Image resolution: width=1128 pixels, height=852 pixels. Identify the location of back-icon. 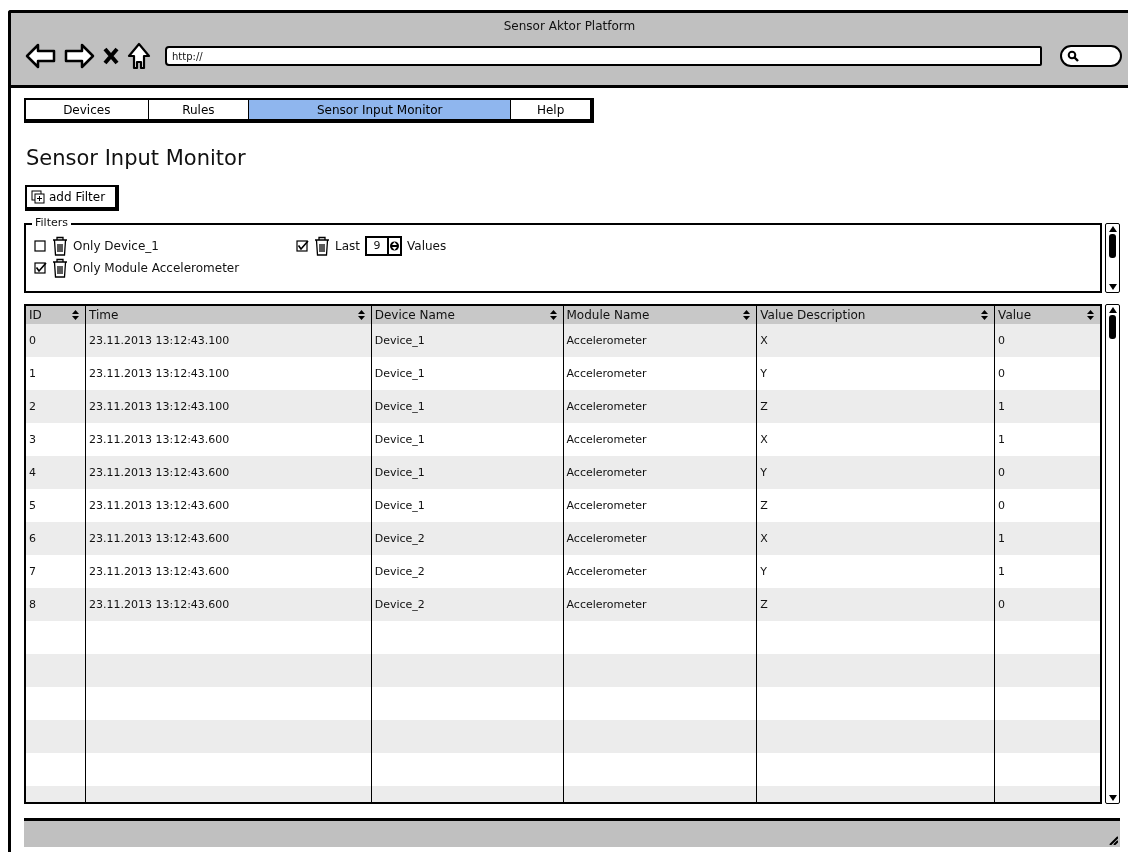
(40, 56).